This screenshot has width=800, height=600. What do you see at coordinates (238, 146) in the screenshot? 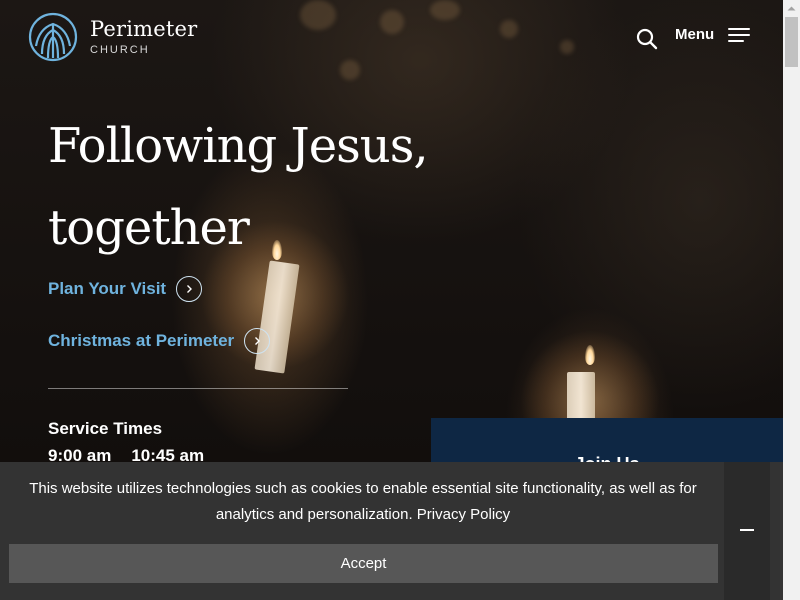
I see `headline-line-1: Following Jesus,` at bounding box center [238, 146].